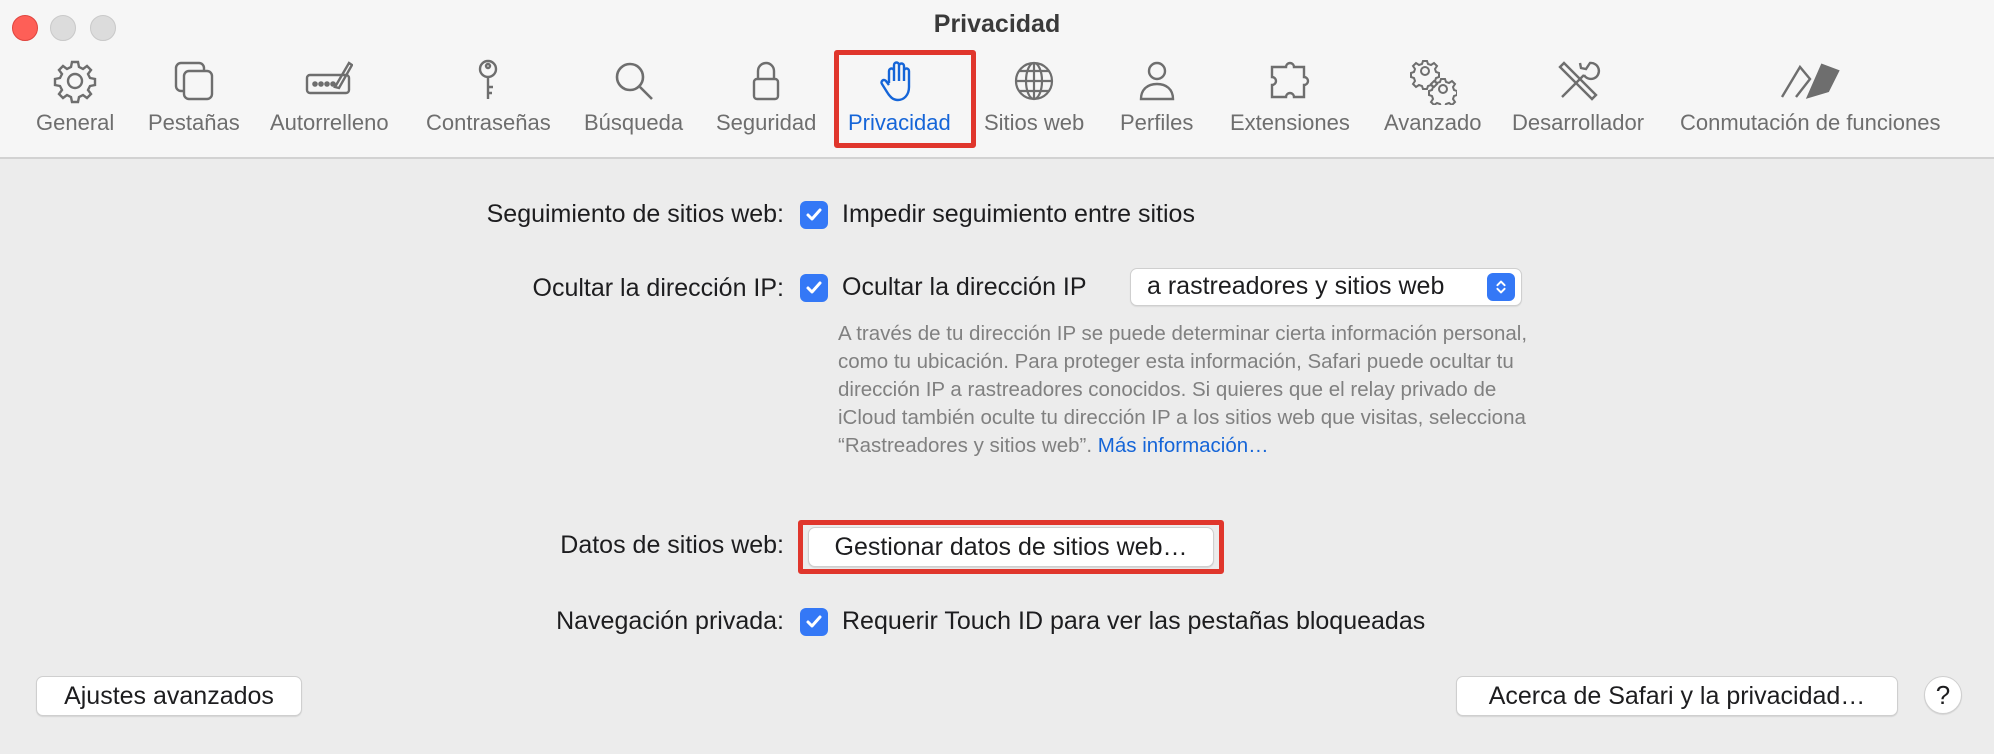  I want to click on tab-label: Contraseñas, so click(488, 122).